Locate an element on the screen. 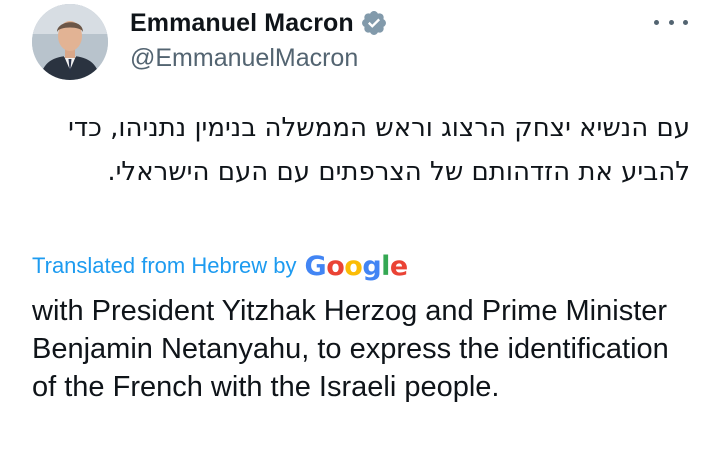 The width and height of the screenshot is (720, 458). google-logo: Google is located at coordinates (356, 266).